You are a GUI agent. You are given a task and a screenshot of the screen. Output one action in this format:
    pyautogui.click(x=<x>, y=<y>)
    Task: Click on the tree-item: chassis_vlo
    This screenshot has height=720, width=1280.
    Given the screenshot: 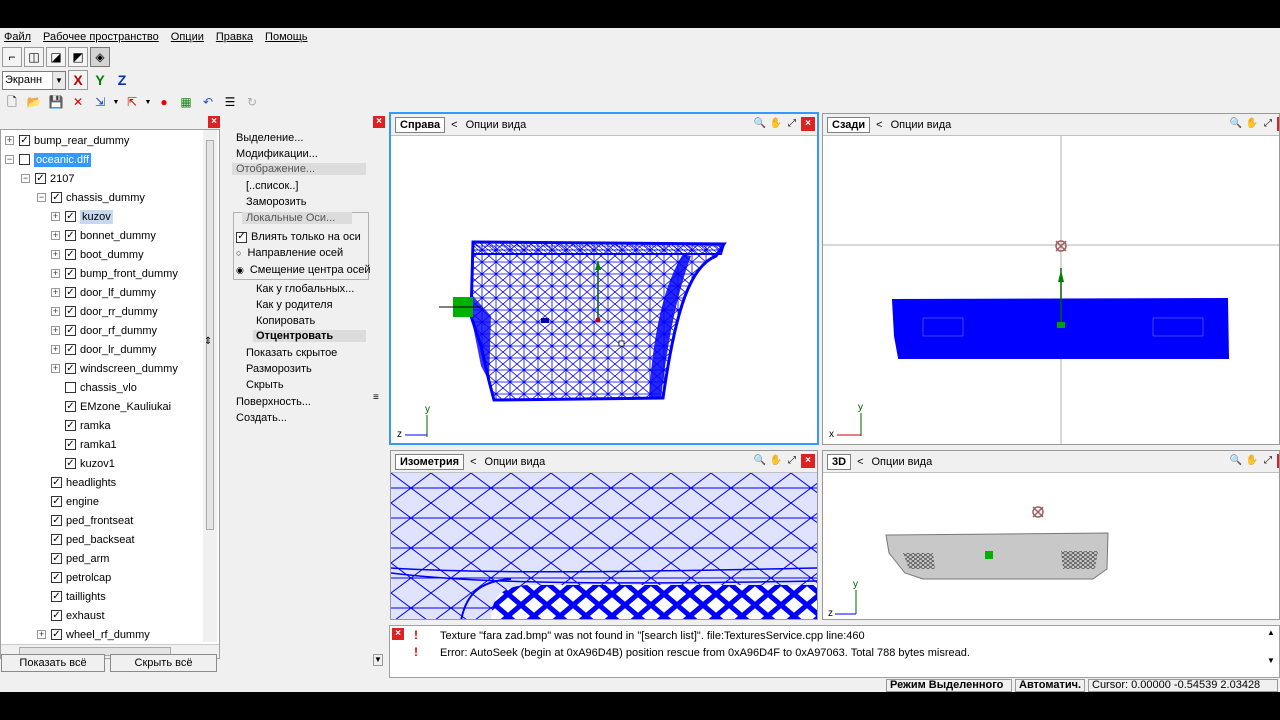 What is the action you would take?
    pyautogui.click(x=94, y=387)
    